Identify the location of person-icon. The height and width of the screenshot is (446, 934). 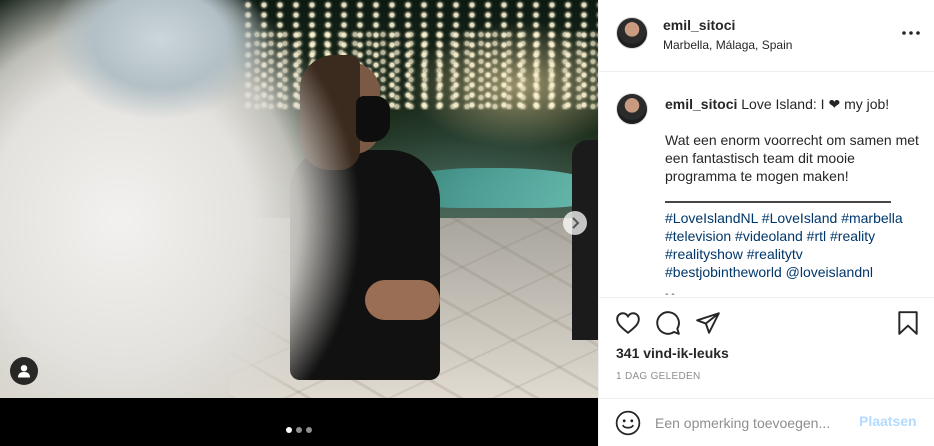
(24, 371).